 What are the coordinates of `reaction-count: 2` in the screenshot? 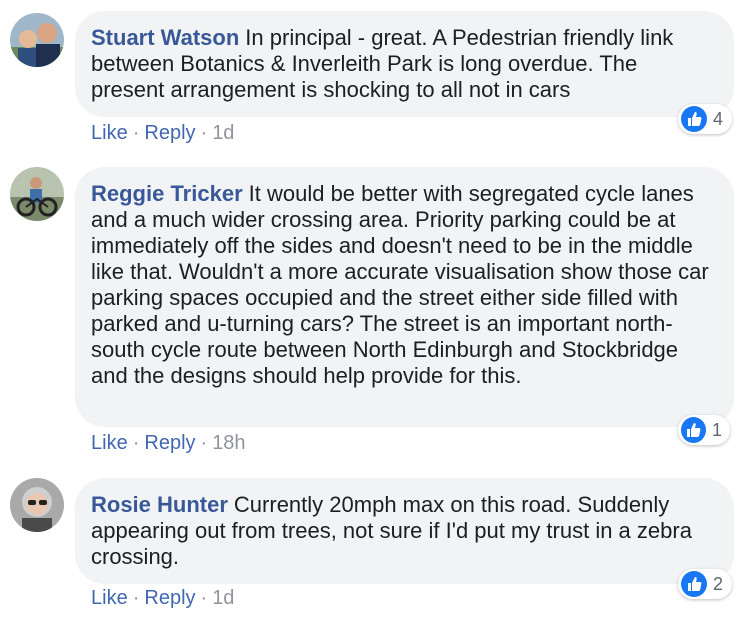 It's located at (718, 583).